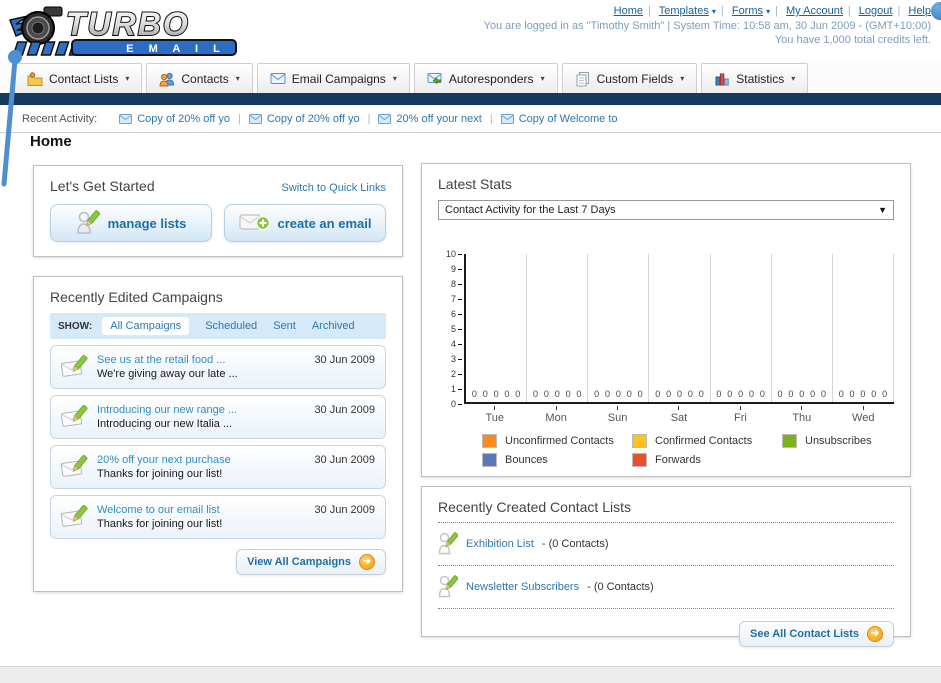 This screenshot has width=941, height=683. Describe the element at coordinates (475, 184) in the screenshot. I see `latest-stats-title: Latest Stats` at that location.